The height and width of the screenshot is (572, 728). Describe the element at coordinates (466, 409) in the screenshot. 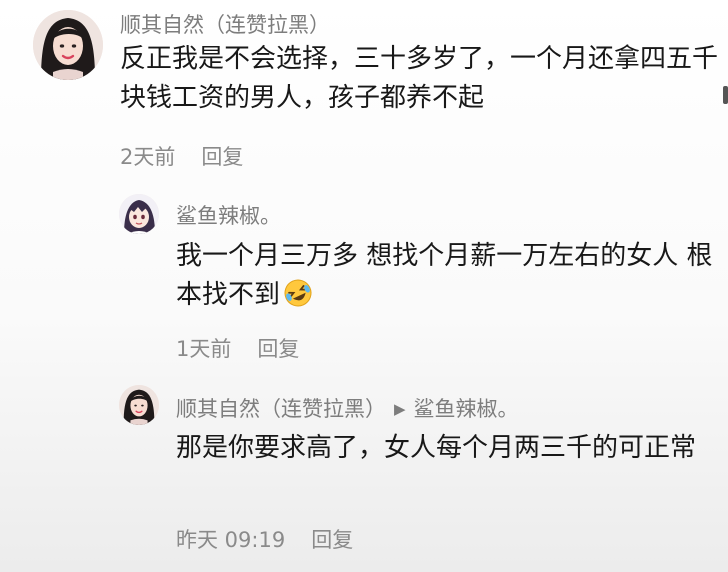

I see `reply-to-author: 鲨鱼辣椒。` at that location.